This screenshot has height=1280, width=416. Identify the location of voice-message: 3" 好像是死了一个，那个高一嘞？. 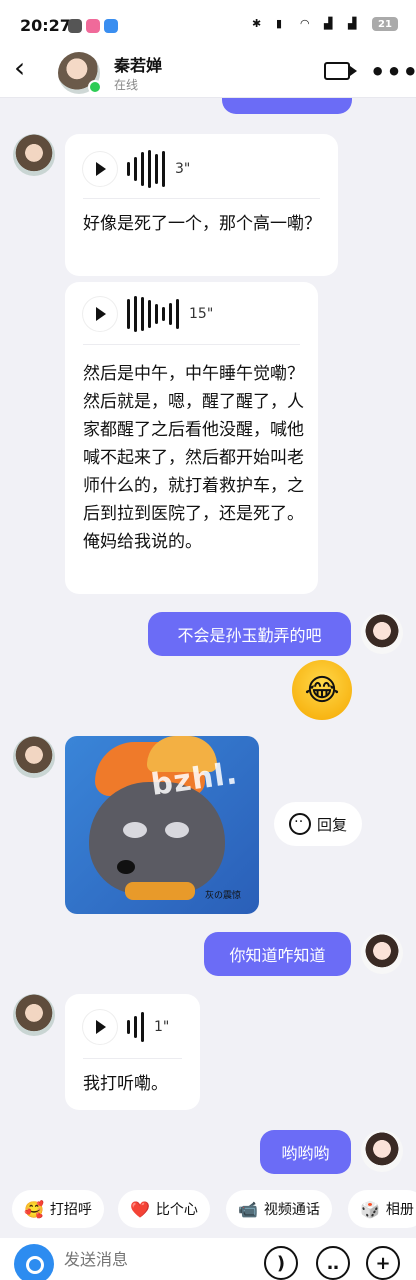
(201, 205).